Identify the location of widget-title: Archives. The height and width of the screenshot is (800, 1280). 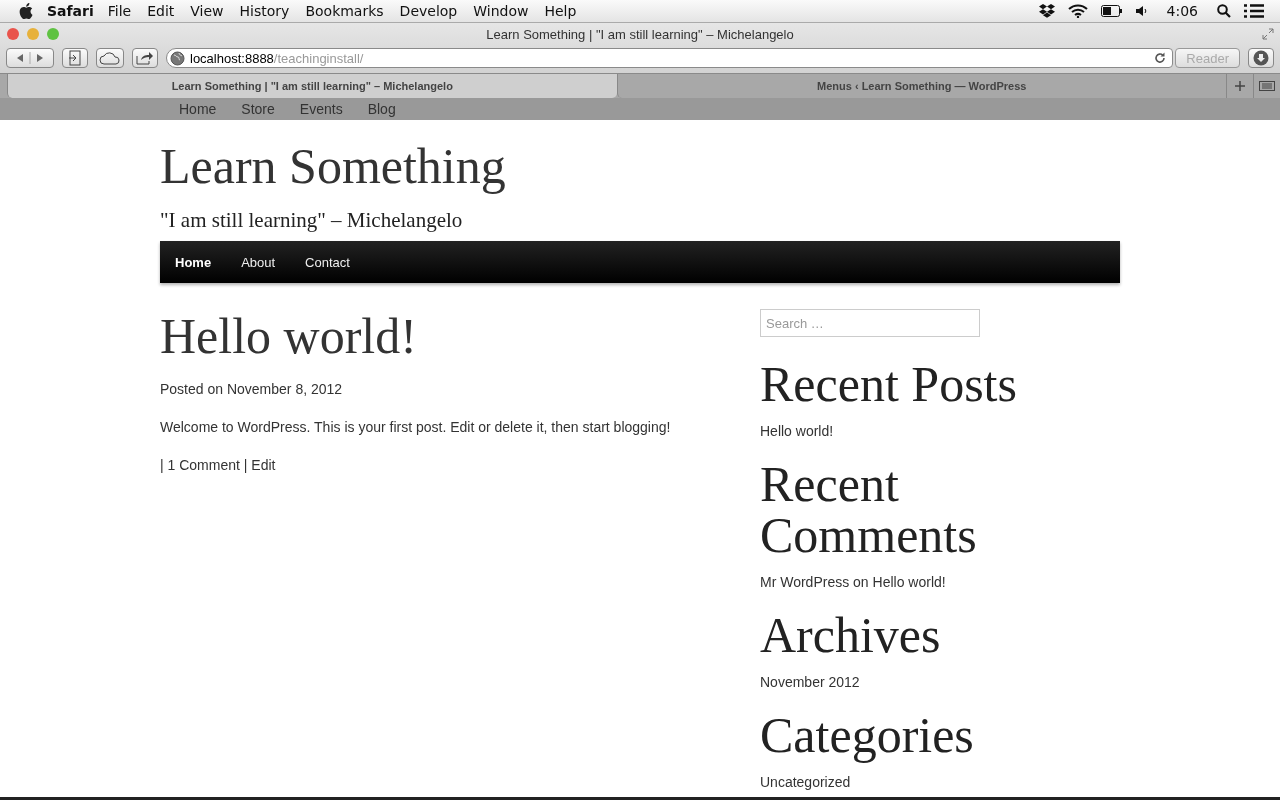
(851, 635).